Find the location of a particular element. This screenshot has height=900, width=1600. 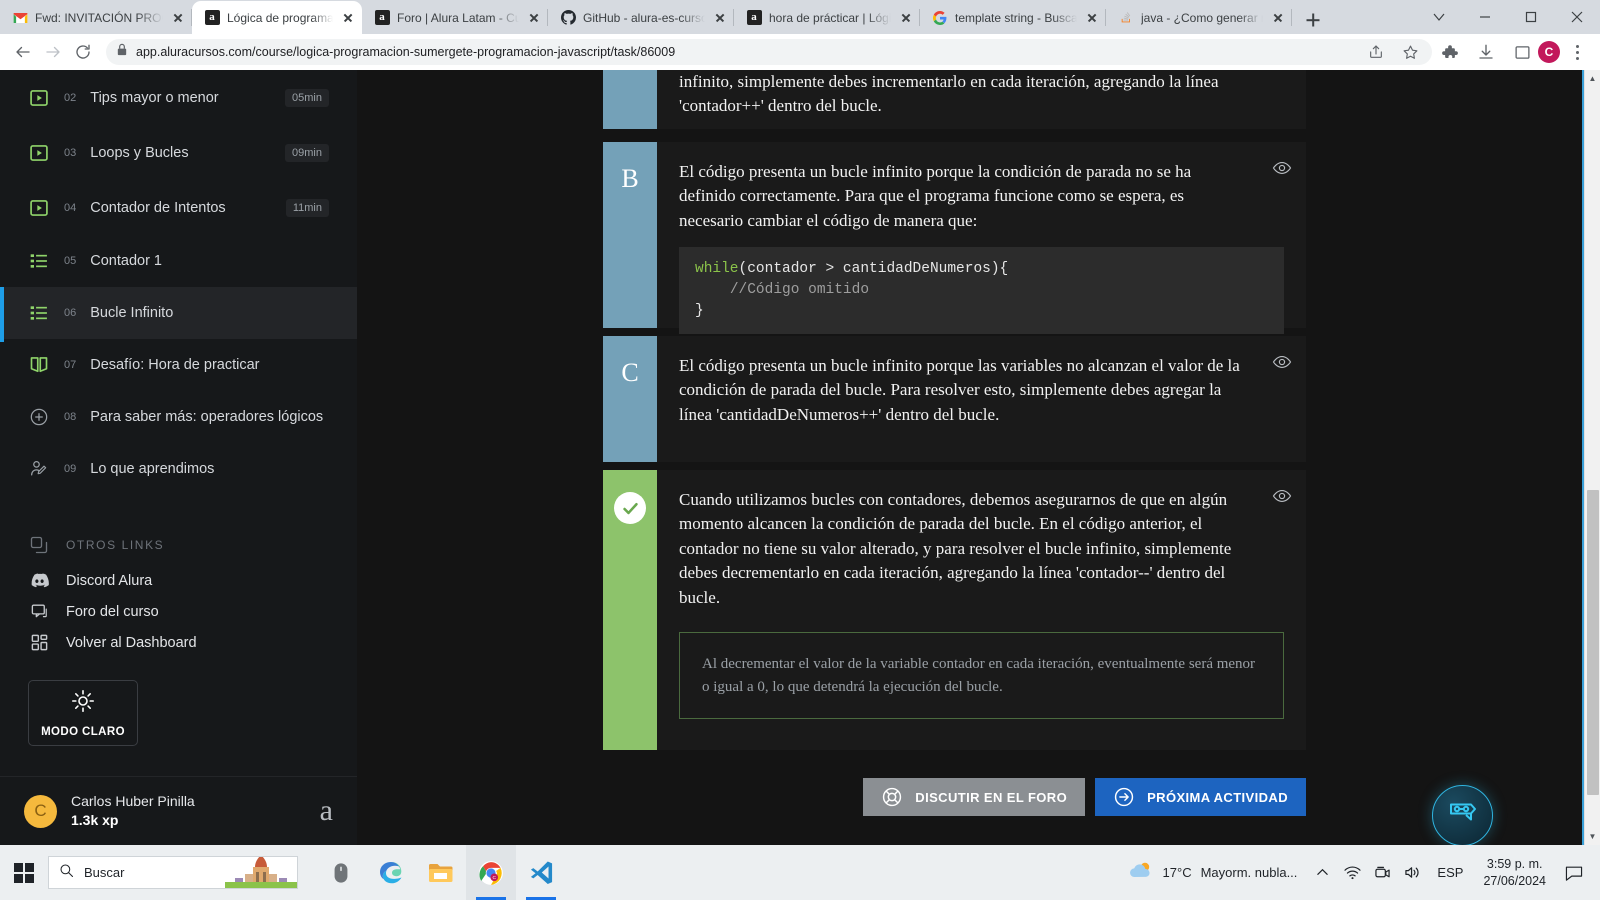

wifi-icon is located at coordinates (1352, 872).